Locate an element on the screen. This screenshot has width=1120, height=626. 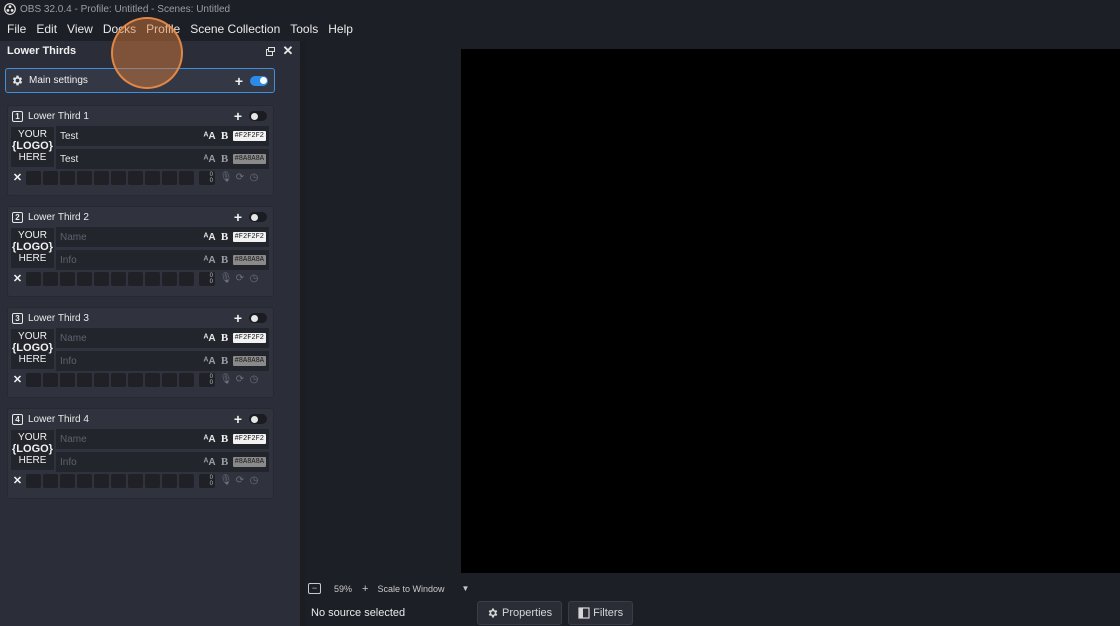
info-input: Test is located at coordinates (131, 159).